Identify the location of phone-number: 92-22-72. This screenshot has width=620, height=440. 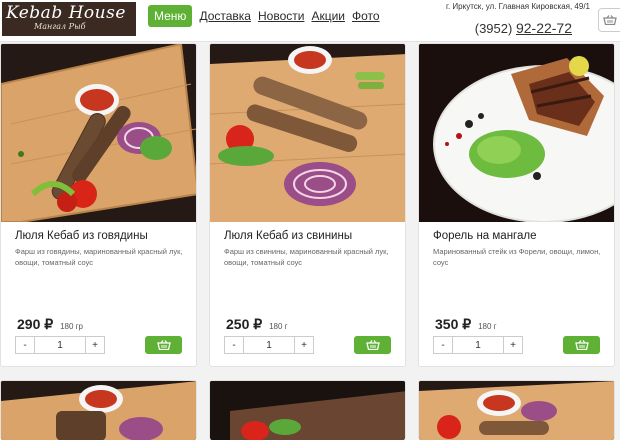
(544, 28).